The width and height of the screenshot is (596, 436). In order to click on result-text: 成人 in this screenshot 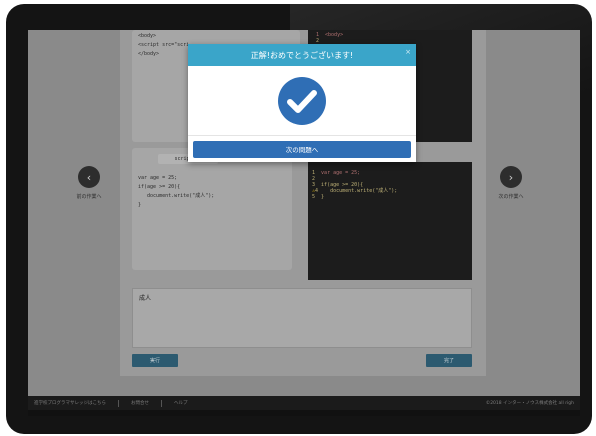, I will do `click(145, 298)`.